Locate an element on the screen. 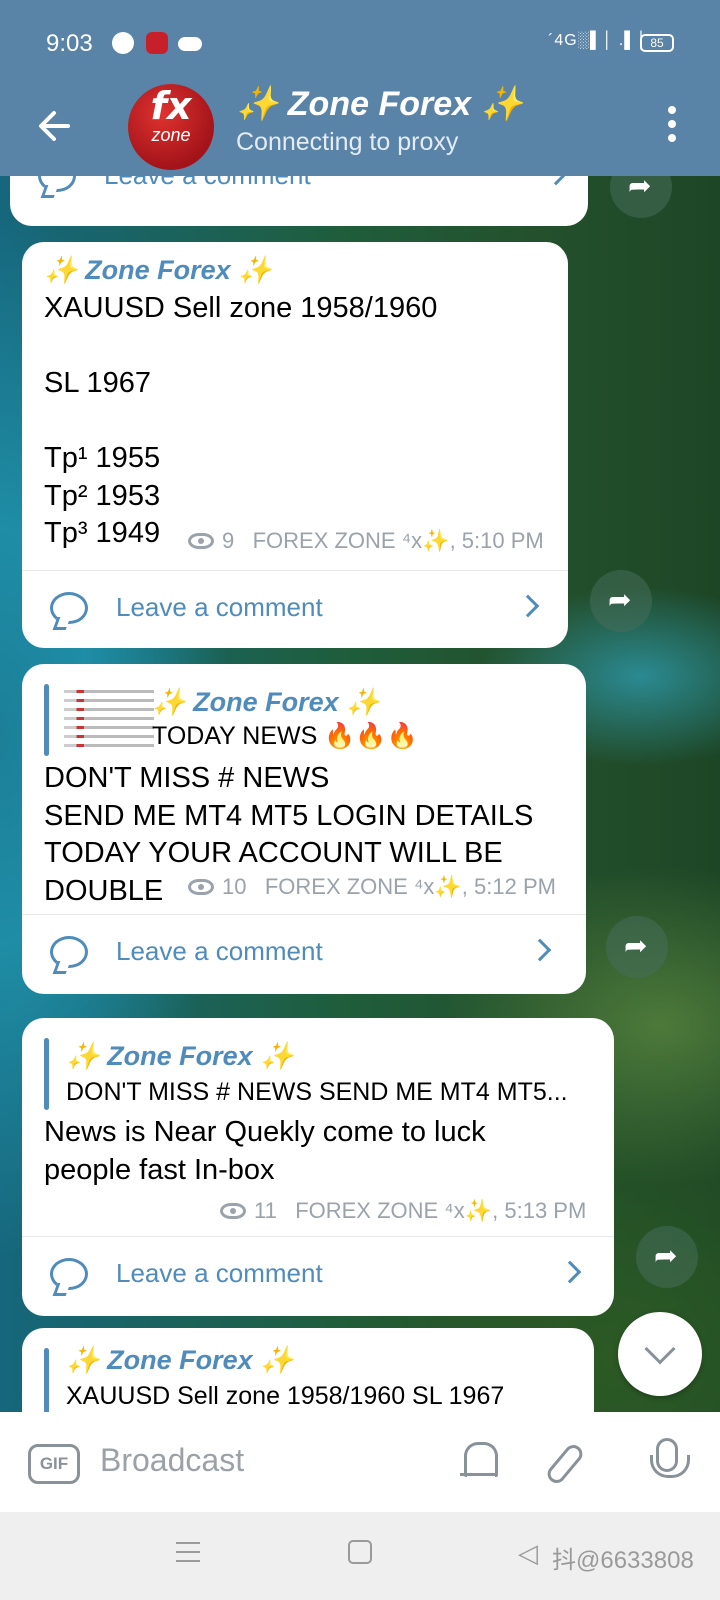  view-count: 11 is located at coordinates (265, 1210).